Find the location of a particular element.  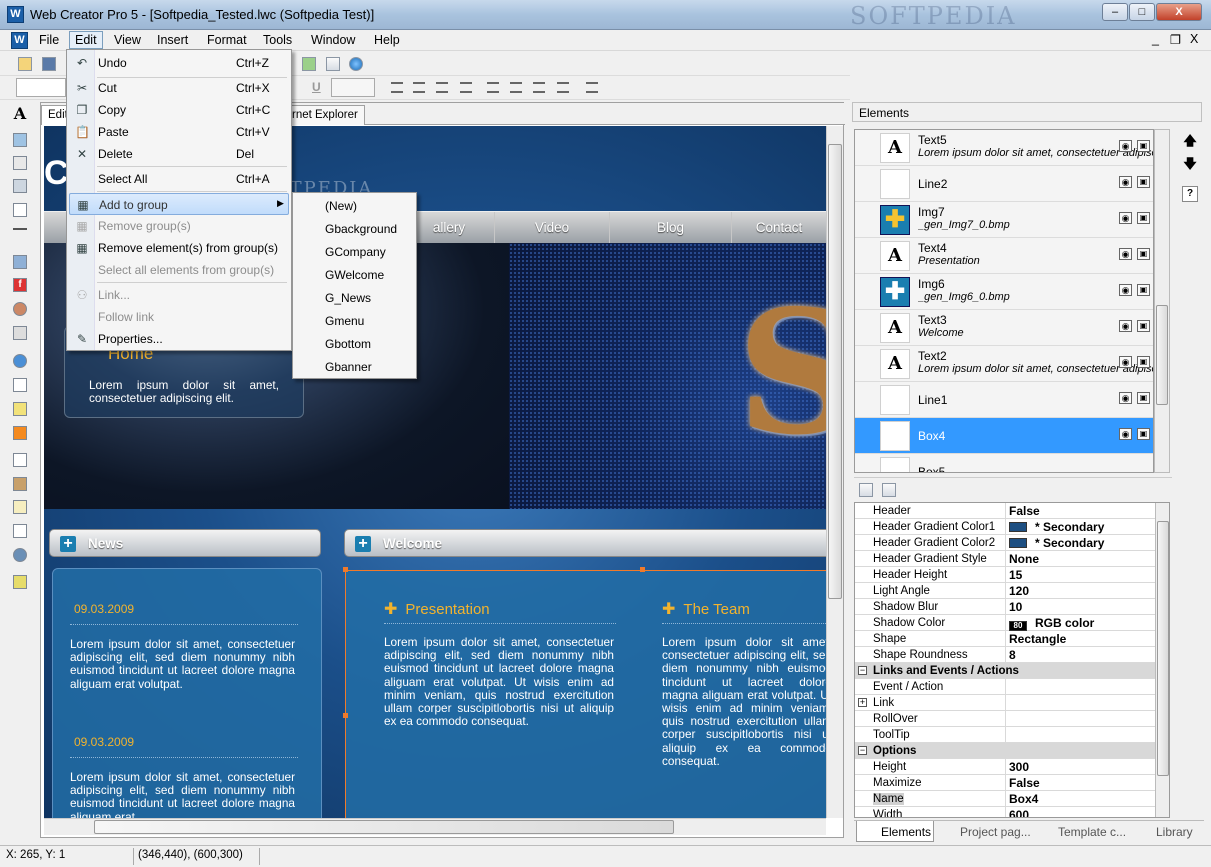

property-category: − Links and Events / Actions is located at coordinates (1005, 671).